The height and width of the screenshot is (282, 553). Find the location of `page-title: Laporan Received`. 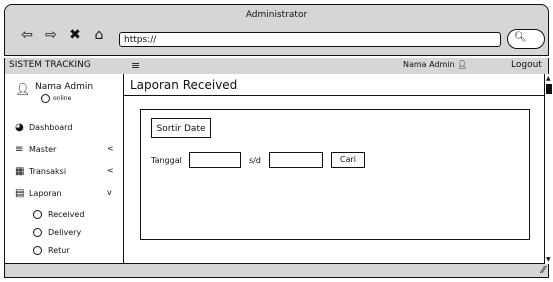

page-title: Laporan Received is located at coordinates (184, 85).